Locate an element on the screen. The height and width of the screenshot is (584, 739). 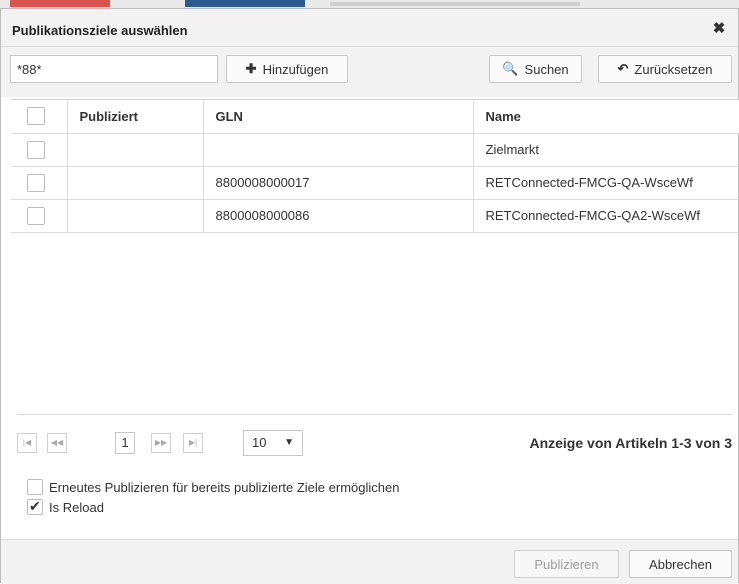
search-icon: 🔍 is located at coordinates (510, 68).